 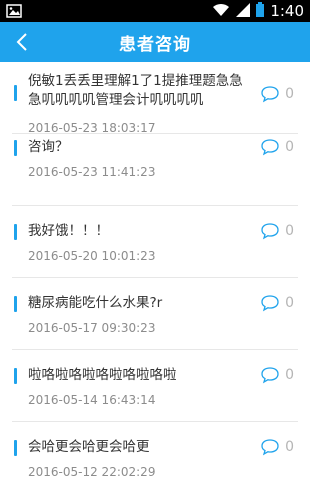 What do you see at coordinates (102, 375) in the screenshot?
I see `item-title: 啦咯啦咯啦咯啦咯啦咯啦` at bounding box center [102, 375].